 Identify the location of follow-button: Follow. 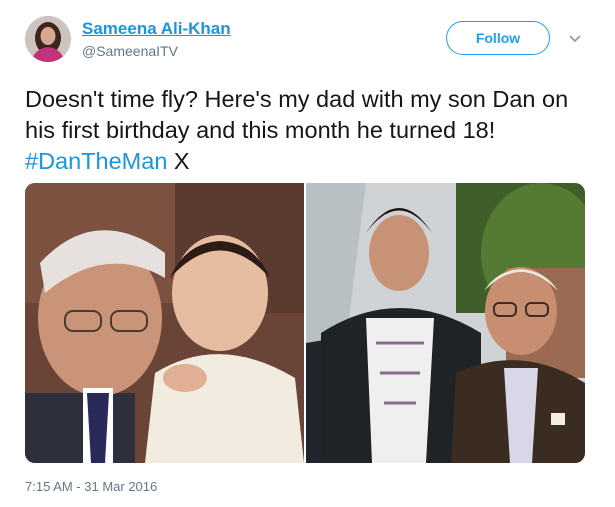
(498, 38).